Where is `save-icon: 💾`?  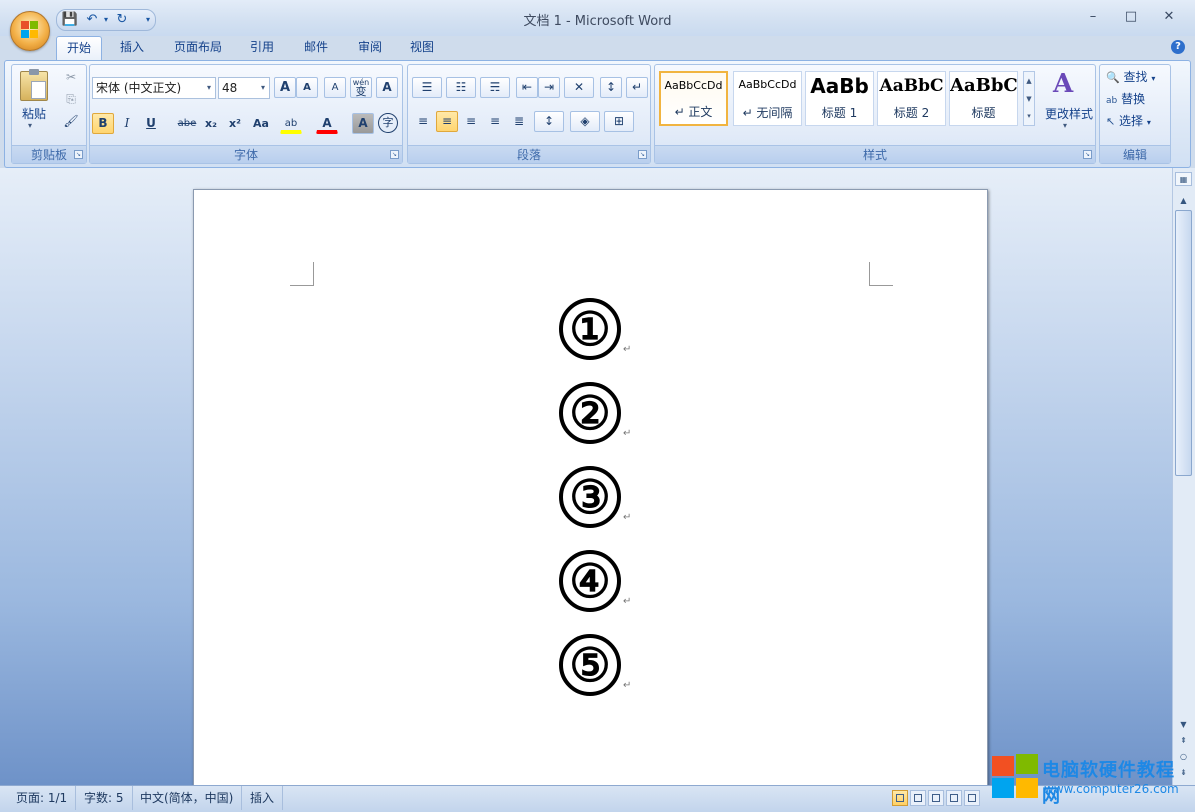
save-icon: 💾 is located at coordinates (70, 20).